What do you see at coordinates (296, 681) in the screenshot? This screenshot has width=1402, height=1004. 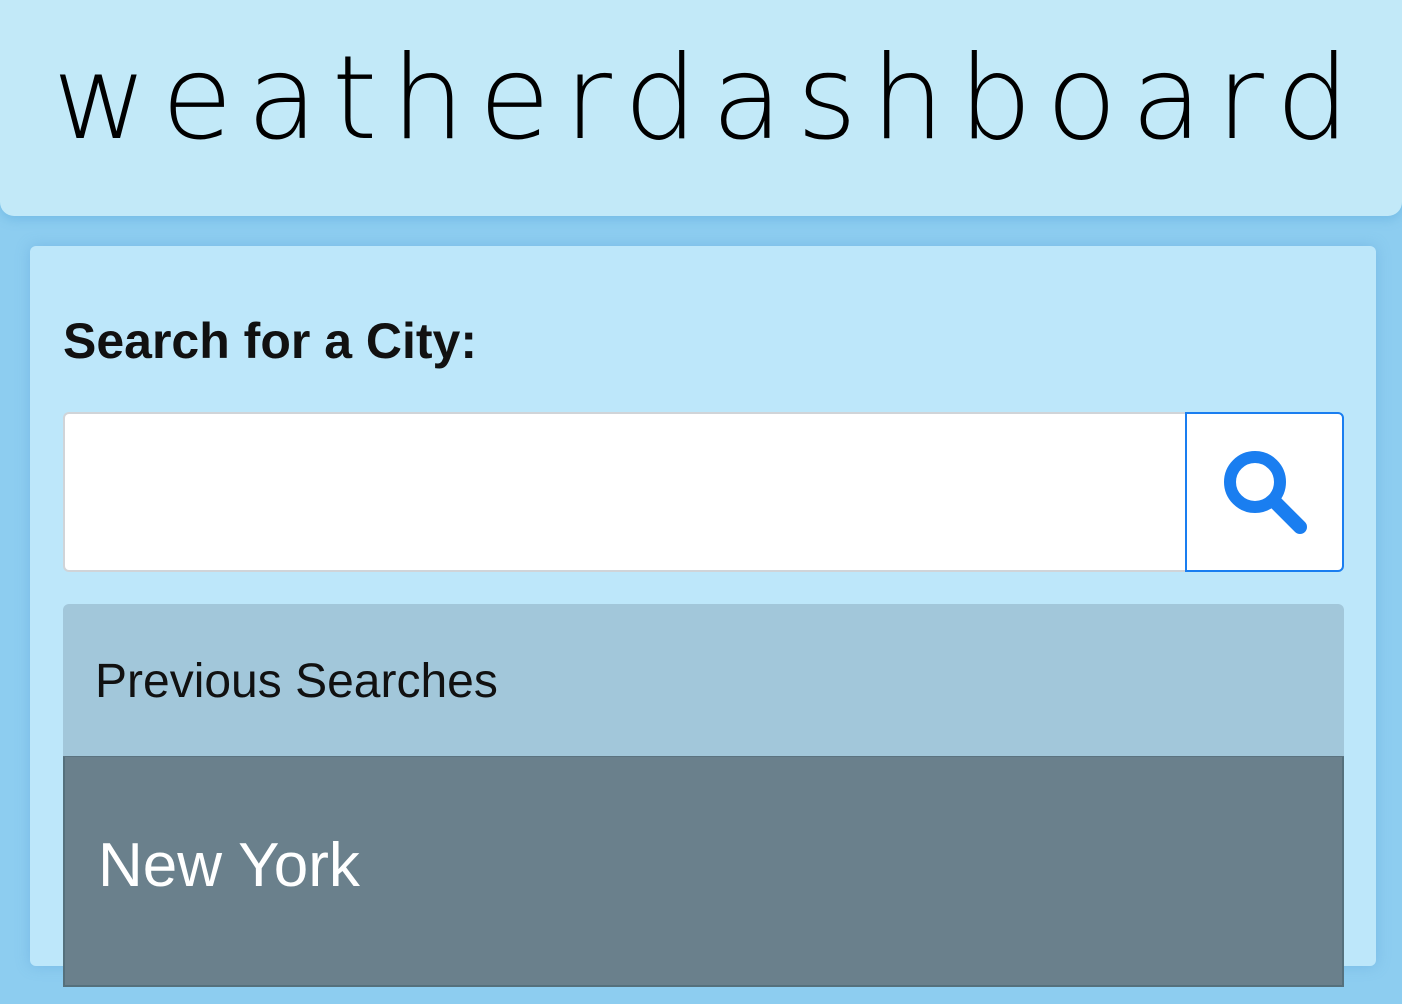 I see `previous-searches-title: Previous Searches` at bounding box center [296, 681].